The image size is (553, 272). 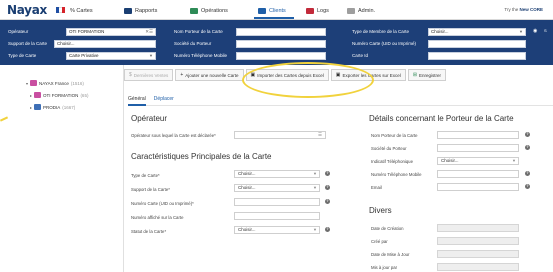 I want to click on nav-rapports-label: Rapports, so click(x=146, y=11).